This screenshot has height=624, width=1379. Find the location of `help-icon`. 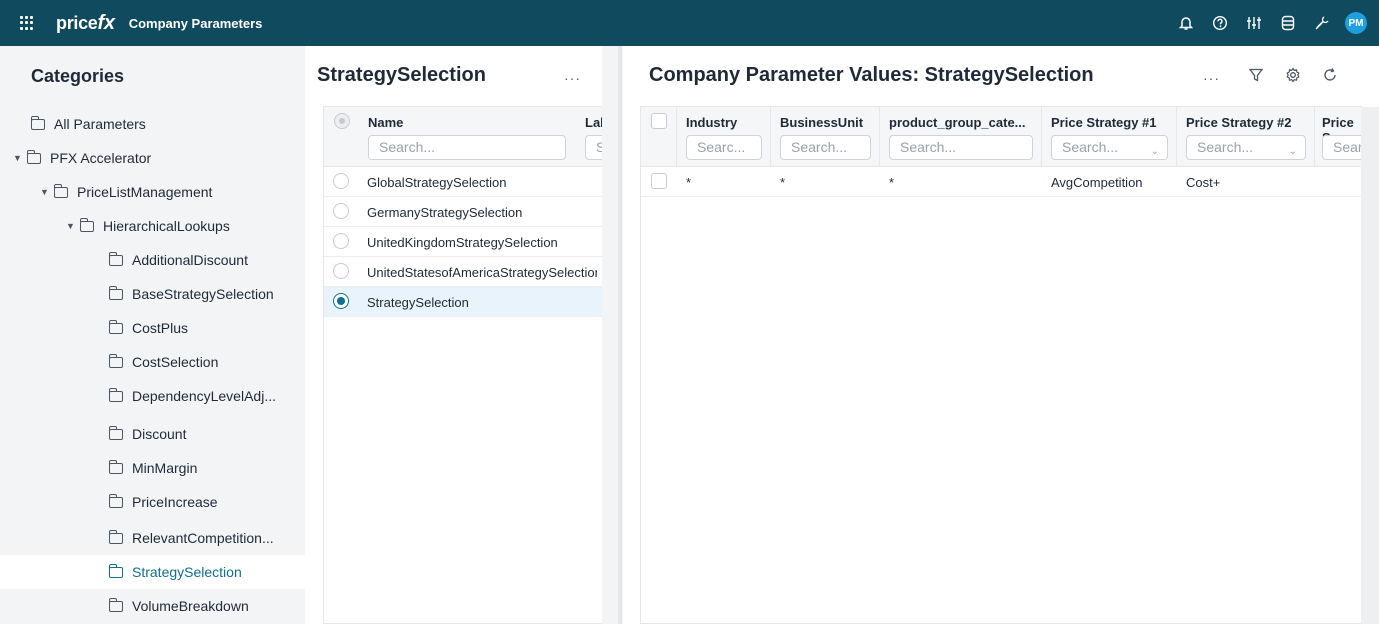

help-icon is located at coordinates (1220, 23).